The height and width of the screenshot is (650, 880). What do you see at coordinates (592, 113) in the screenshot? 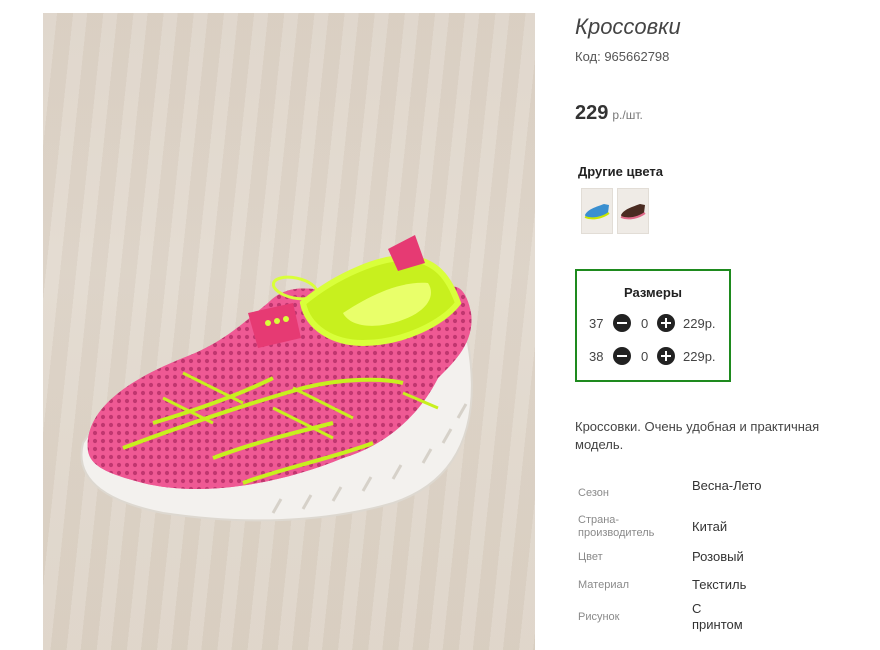
I see `price-value: 229` at bounding box center [592, 113].